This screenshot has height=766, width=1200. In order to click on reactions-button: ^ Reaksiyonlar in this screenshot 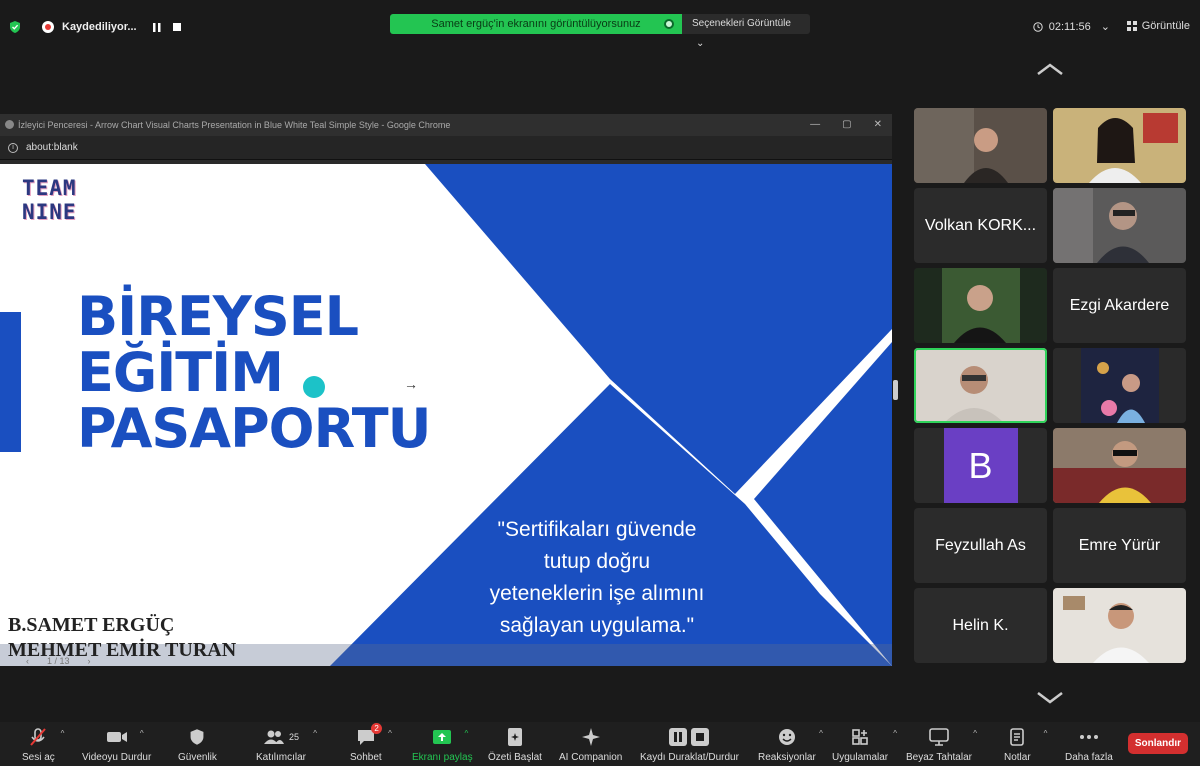, I will do `click(790, 744)`.